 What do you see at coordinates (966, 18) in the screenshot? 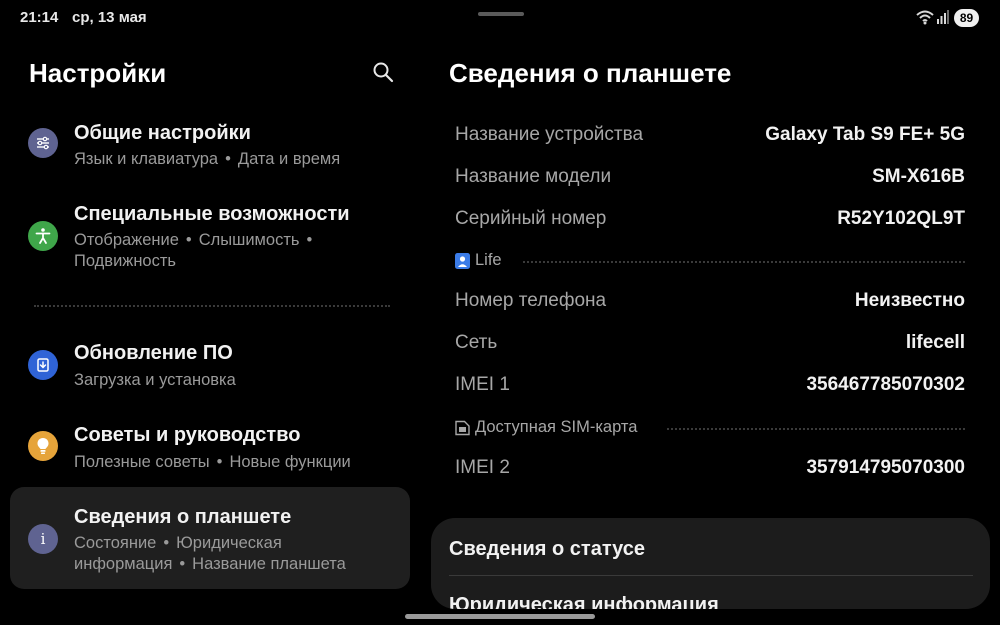
I see `battery-indicator: 89` at bounding box center [966, 18].